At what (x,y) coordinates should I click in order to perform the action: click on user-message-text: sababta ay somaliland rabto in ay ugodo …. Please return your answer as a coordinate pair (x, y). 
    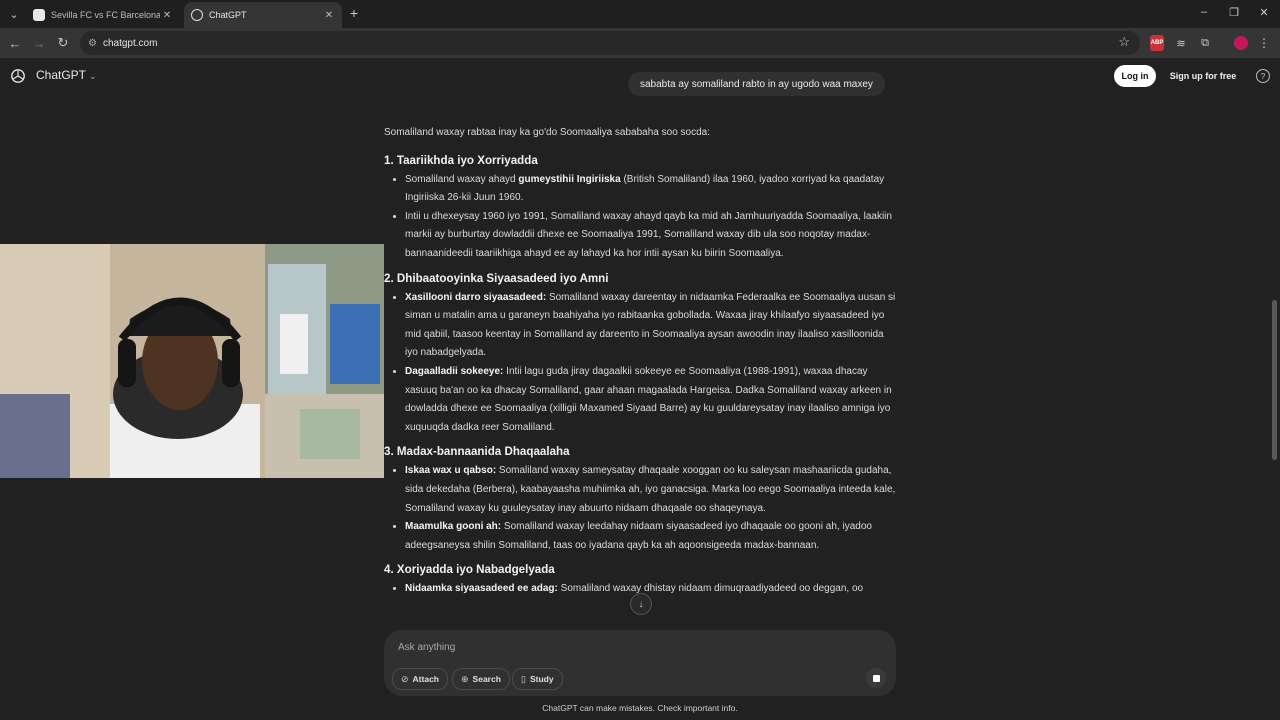
    Looking at the image, I should click on (756, 84).